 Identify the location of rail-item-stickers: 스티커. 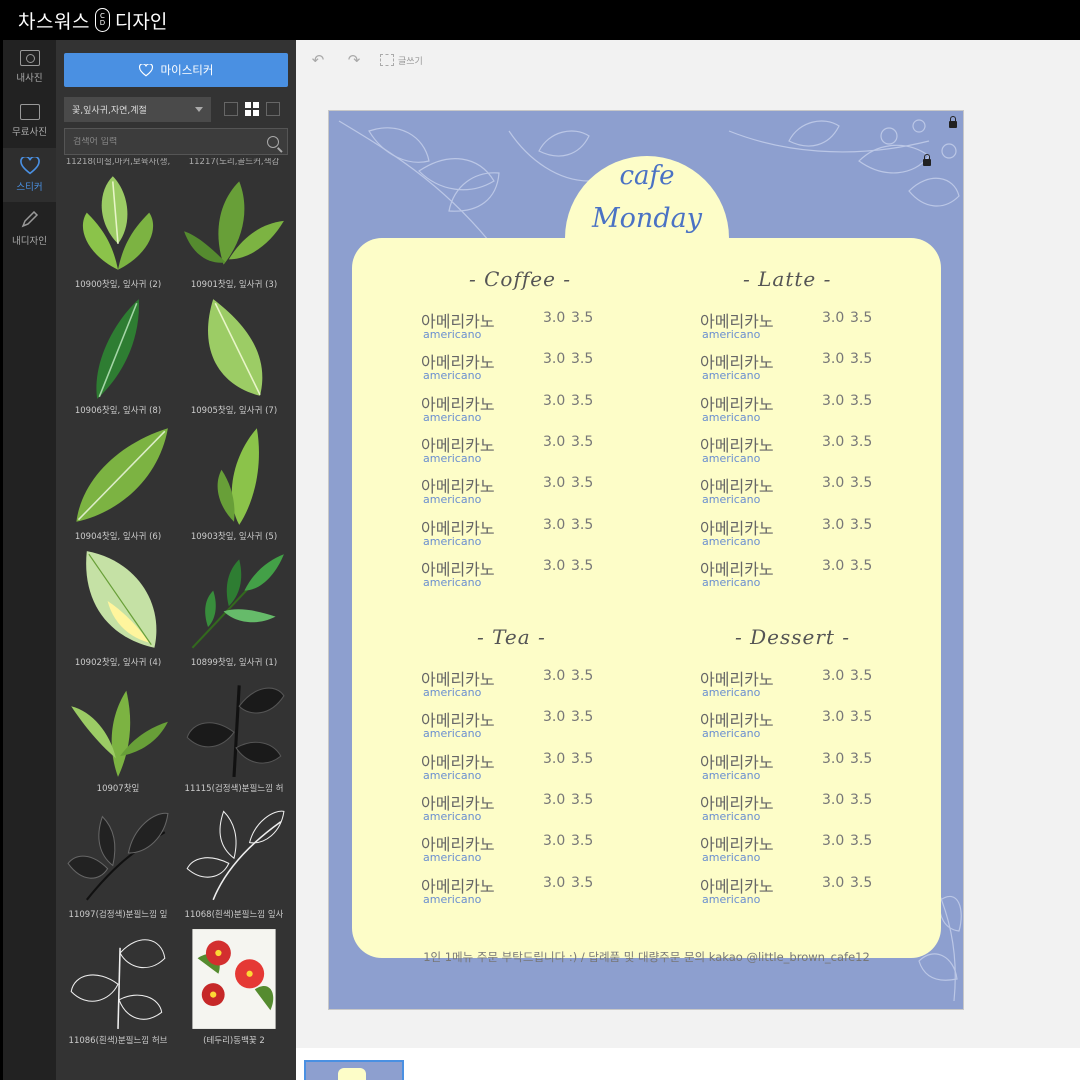
(29, 175).